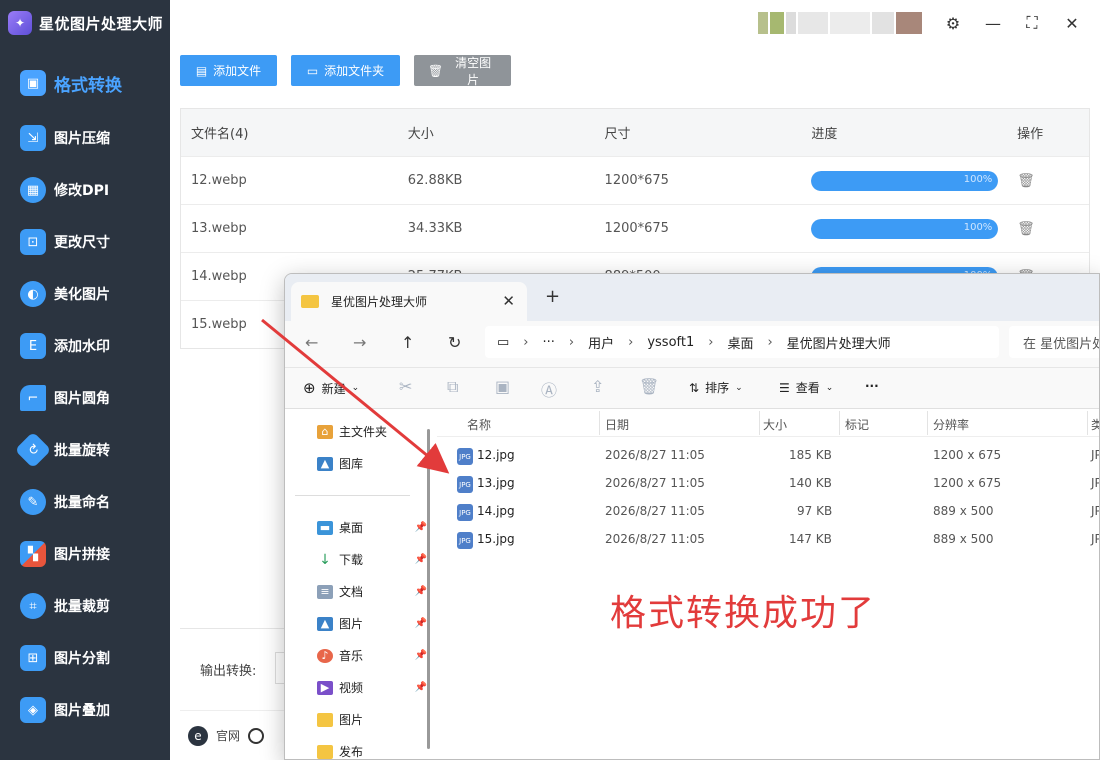 The image size is (1100, 760). Describe the element at coordinates (372, 527) in the screenshot. I see `nav-item-desktop: ▬ 桌面 📌` at that location.